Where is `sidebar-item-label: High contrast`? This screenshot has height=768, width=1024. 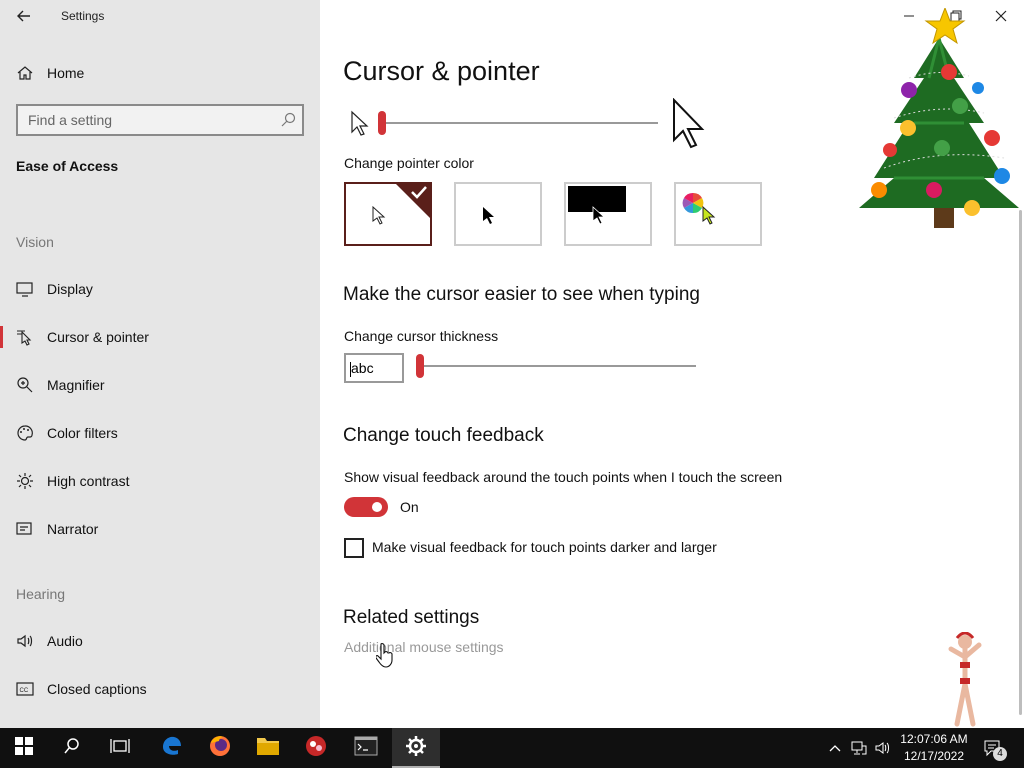 sidebar-item-label: High contrast is located at coordinates (88, 481).